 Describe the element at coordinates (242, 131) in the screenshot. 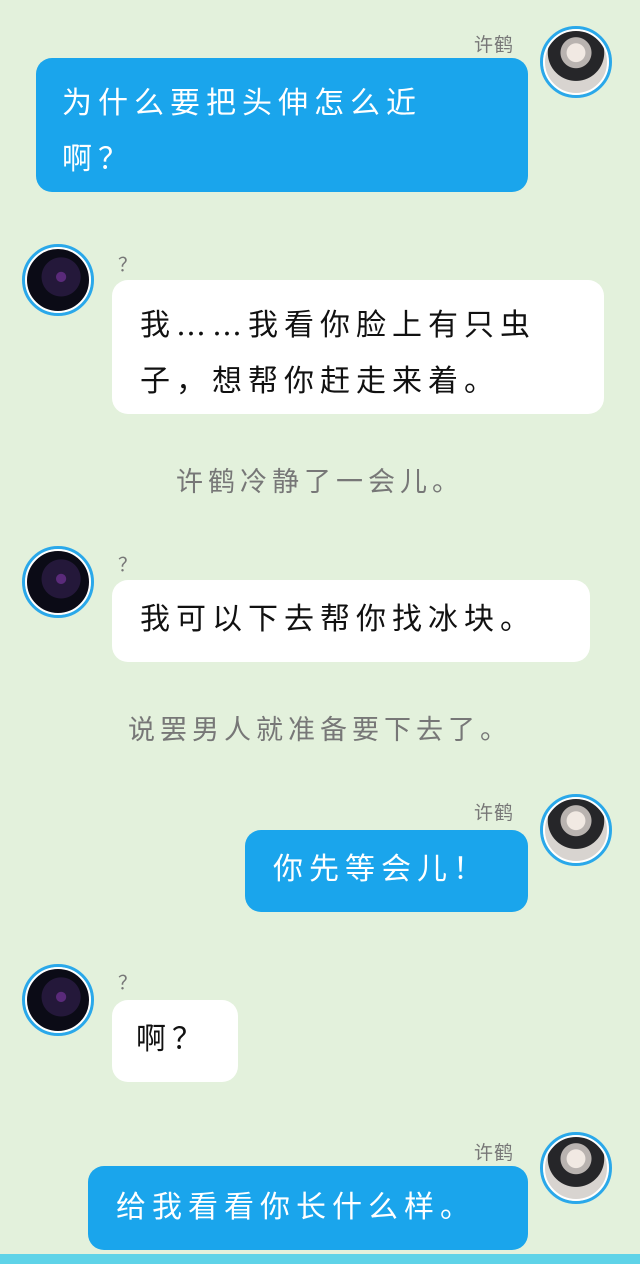

I see `message-text: 为什么要把头伸怎么近 啊？` at that location.